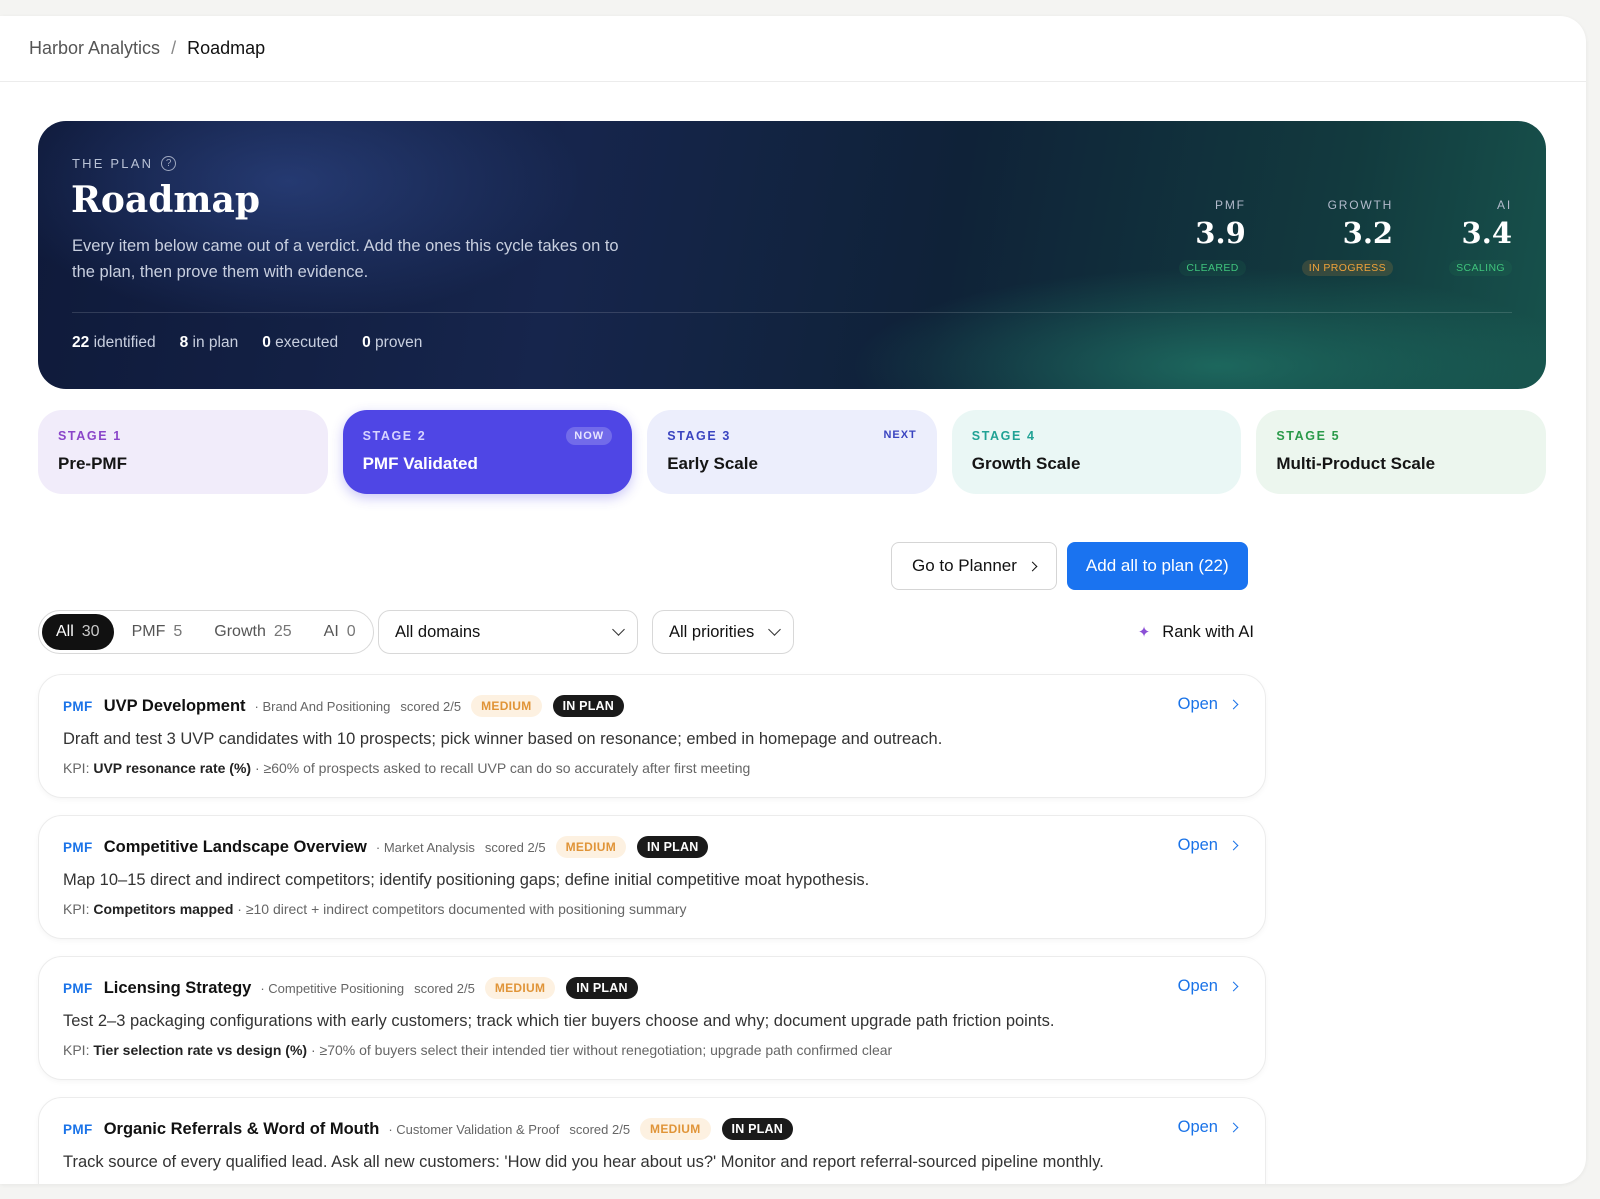 This screenshot has height=1199, width=1600. I want to click on stat-label: proven, so click(399, 342).